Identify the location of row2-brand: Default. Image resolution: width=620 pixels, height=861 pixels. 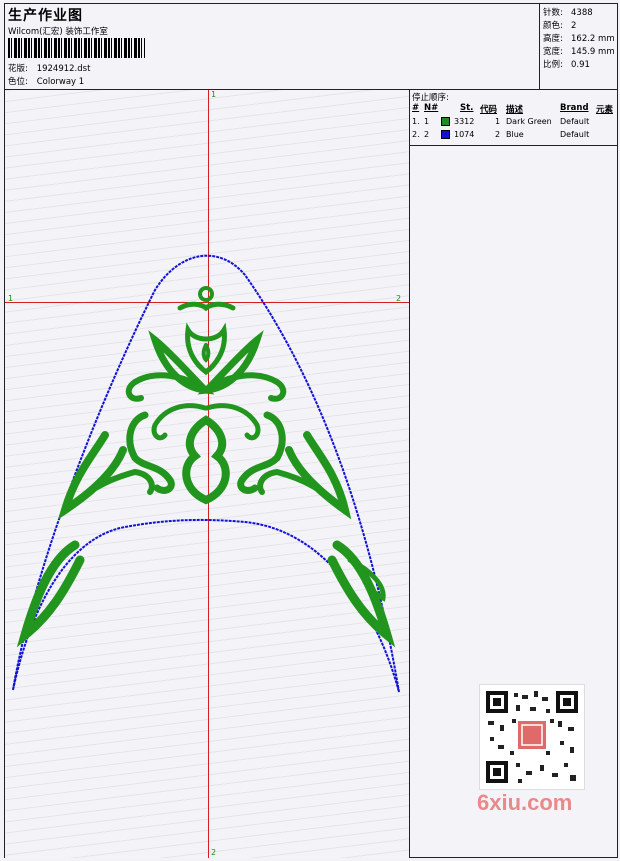
(575, 134).